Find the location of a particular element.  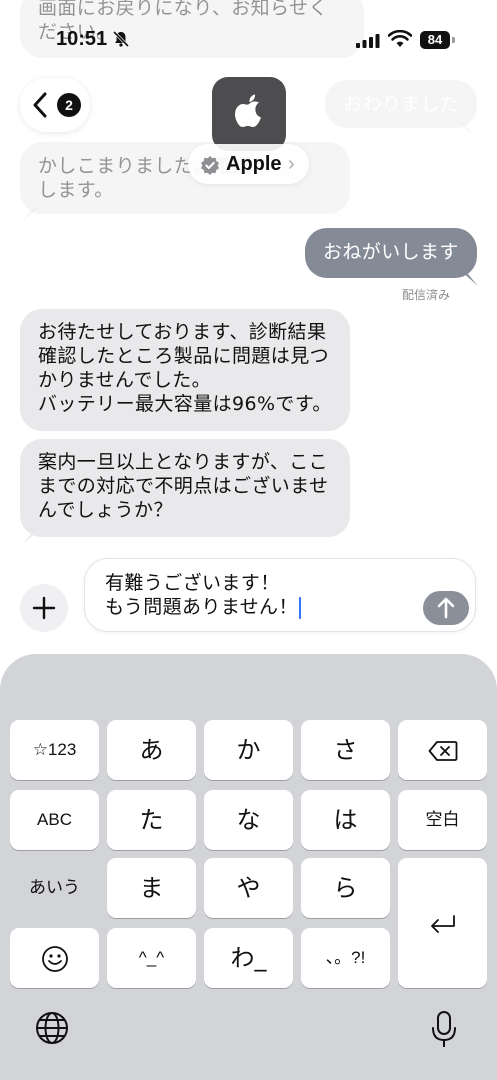

message-input: 有難うございます！ もう問題ありません！ is located at coordinates (280, 595).